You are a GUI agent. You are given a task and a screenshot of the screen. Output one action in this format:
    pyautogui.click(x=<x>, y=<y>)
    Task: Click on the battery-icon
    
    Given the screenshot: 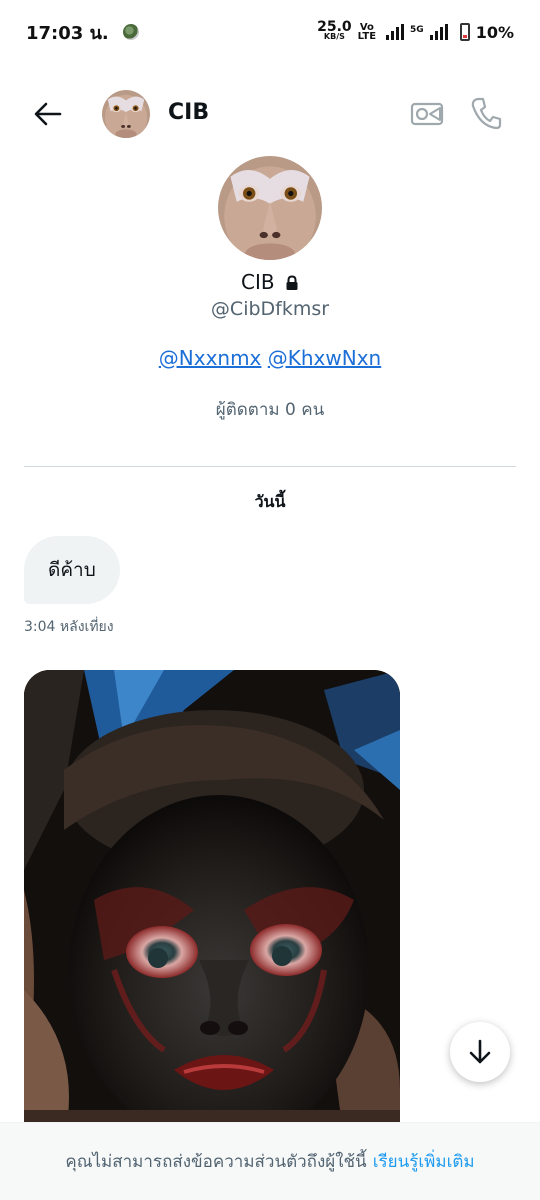 What is the action you would take?
    pyautogui.click(x=464, y=32)
    